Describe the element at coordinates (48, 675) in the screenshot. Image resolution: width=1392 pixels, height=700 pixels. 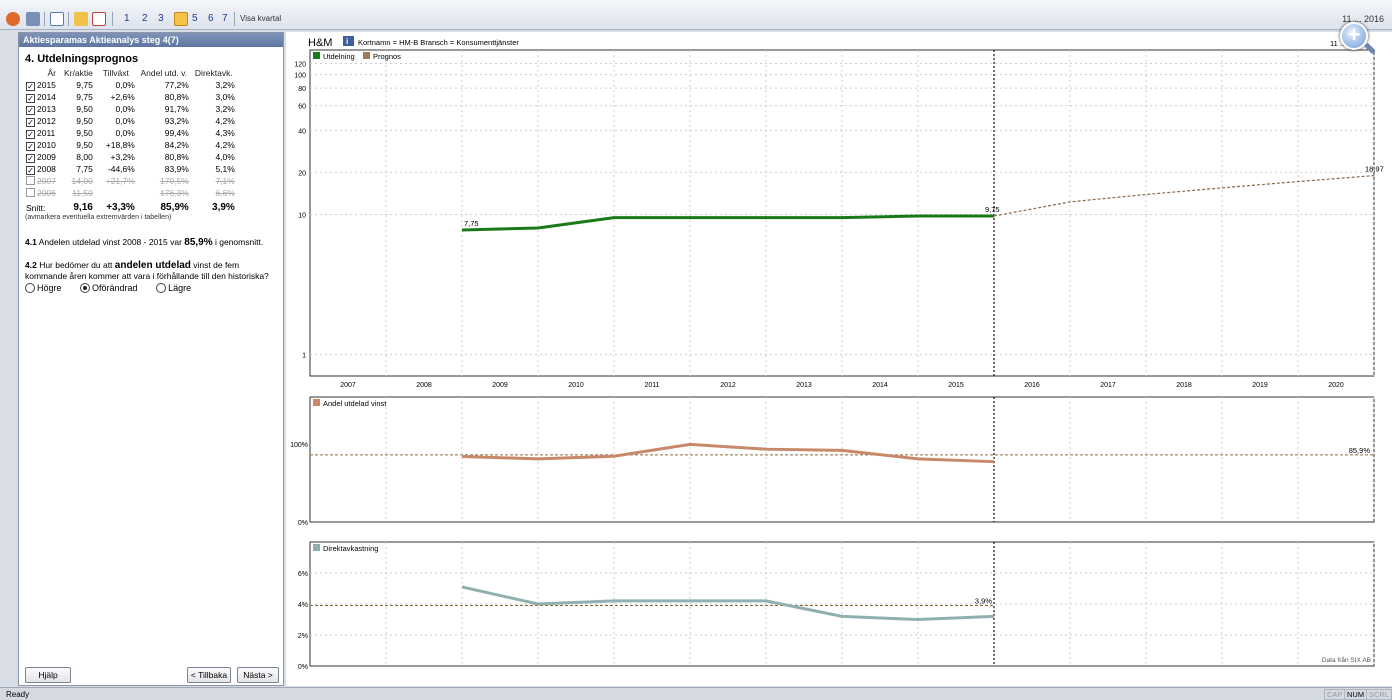
I see `help-button: Hjälp` at that location.